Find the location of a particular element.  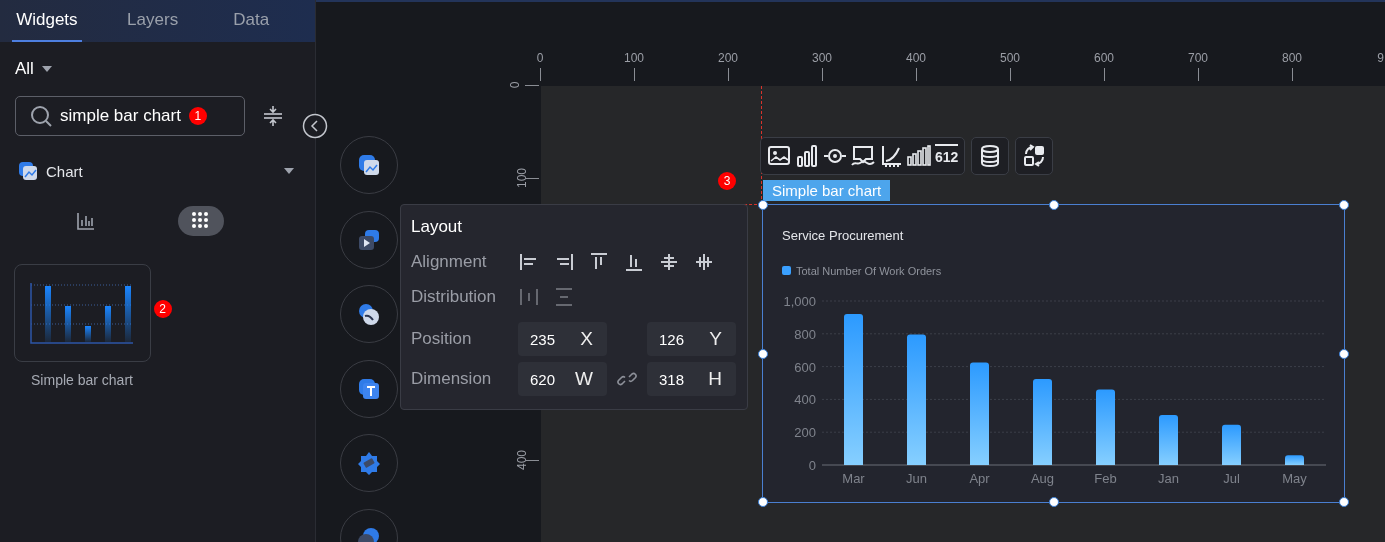

search-value: simple bar chart is located at coordinates (120, 116).